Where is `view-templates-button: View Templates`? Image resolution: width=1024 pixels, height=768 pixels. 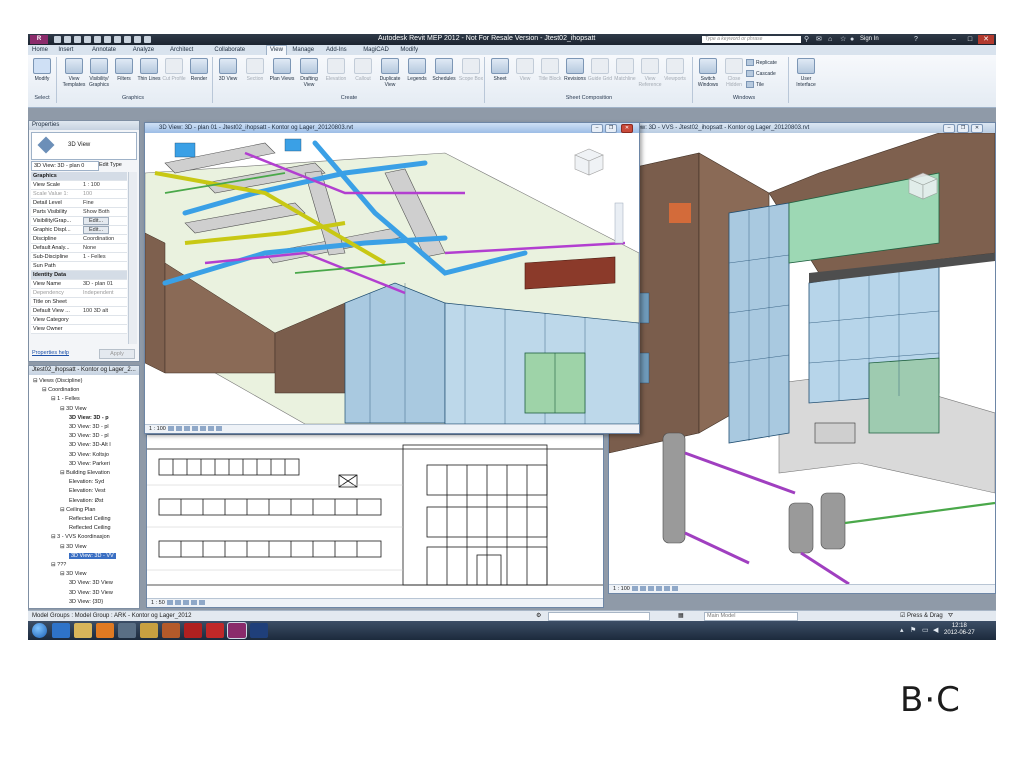
view-templates-button: View Templates is located at coordinates (74, 73).